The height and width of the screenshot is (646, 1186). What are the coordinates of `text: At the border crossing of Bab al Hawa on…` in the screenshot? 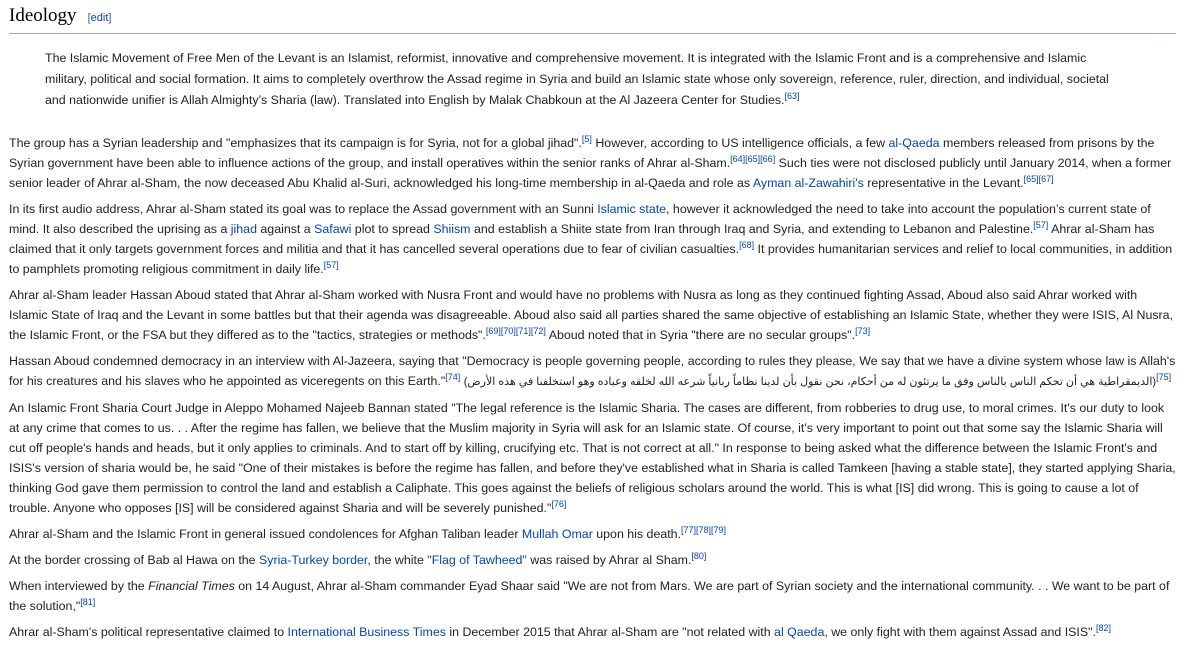 It's located at (134, 560).